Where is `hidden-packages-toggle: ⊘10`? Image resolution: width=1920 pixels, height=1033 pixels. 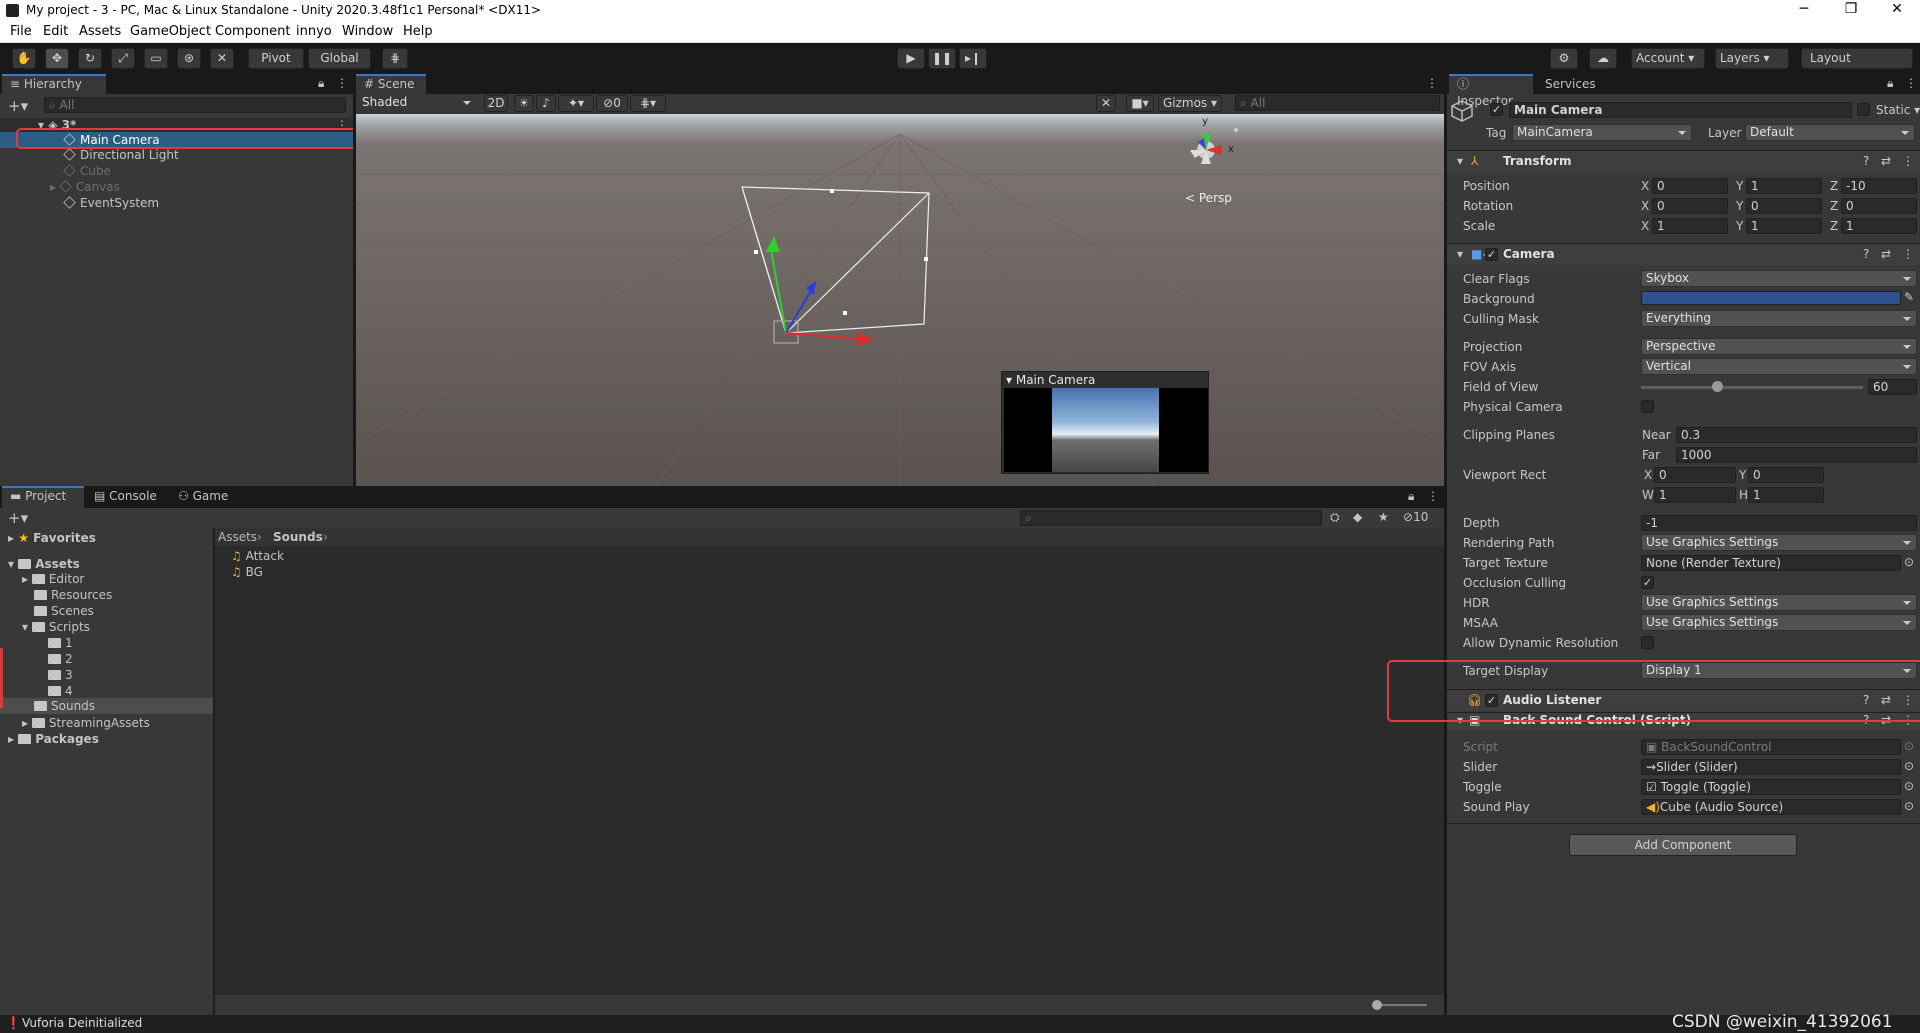
hidden-packages-toggle: ⊘10 is located at coordinates (1415, 517).